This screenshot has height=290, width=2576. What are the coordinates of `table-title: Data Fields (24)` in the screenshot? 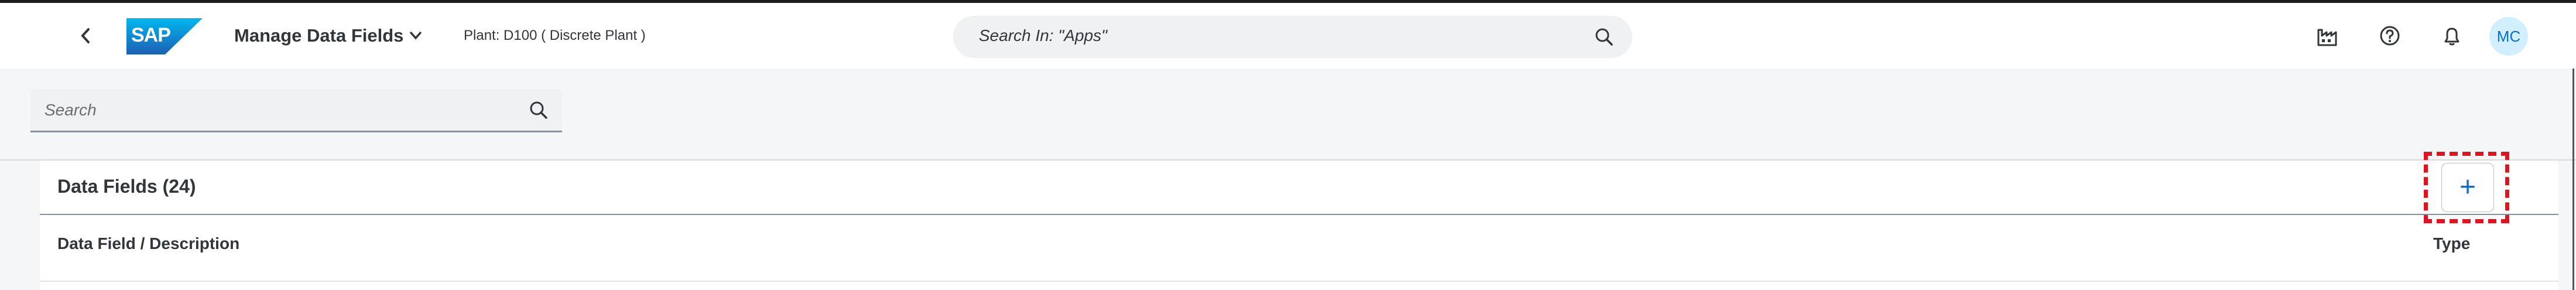 It's located at (126, 186).